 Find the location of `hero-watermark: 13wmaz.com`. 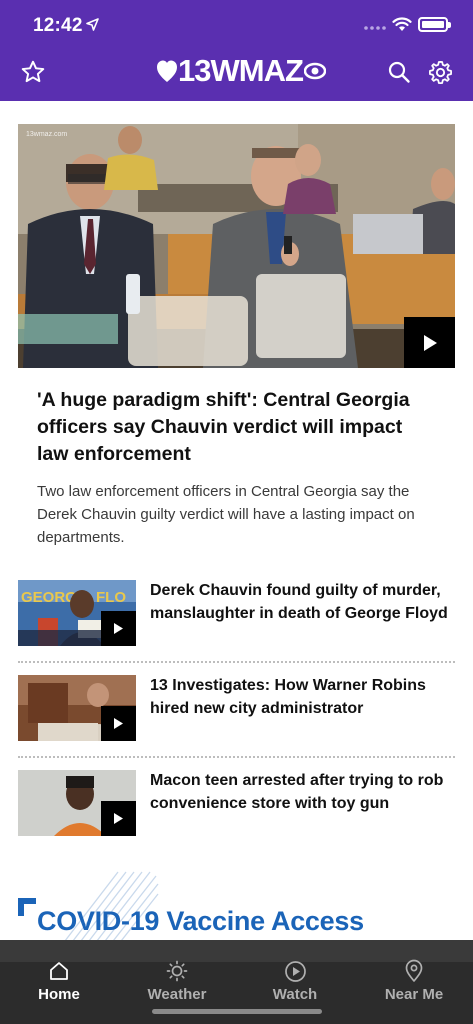

hero-watermark: 13wmaz.com is located at coordinates (46, 134).